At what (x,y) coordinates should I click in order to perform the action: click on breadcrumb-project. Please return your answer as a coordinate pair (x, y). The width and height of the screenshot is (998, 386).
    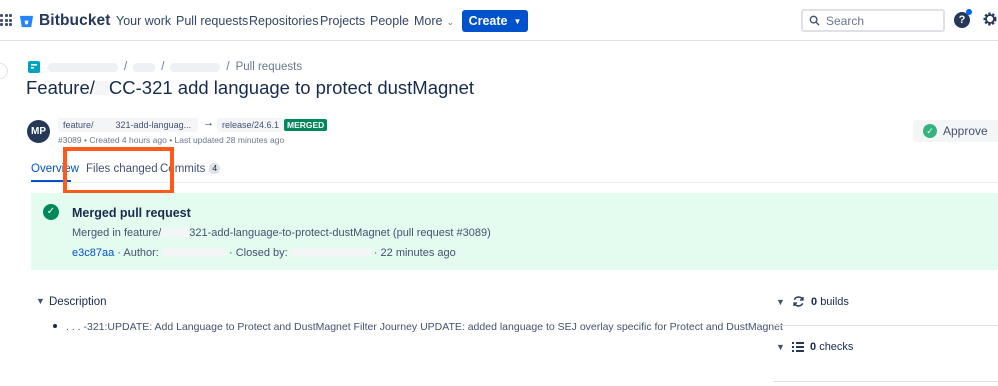
    Looking at the image, I should click on (144, 67).